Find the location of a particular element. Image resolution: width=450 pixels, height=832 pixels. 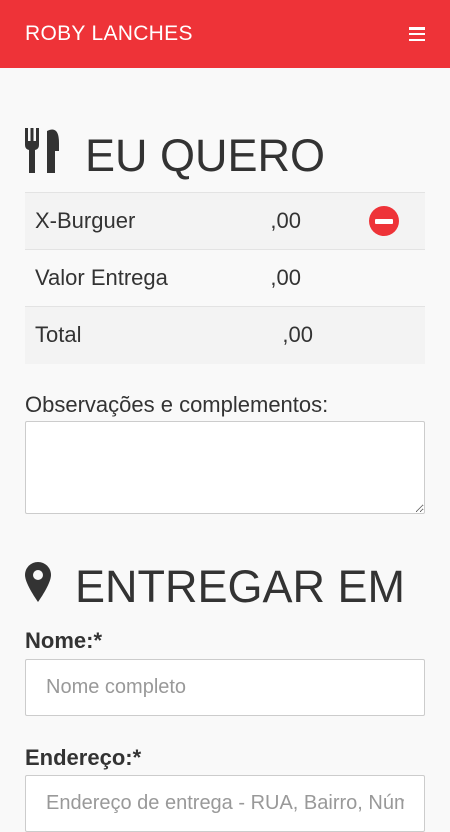

address-input is located at coordinates (225, 803).